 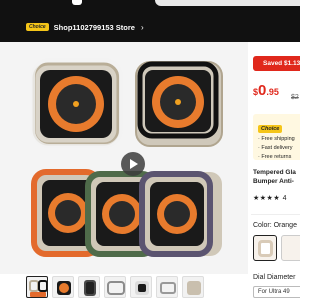 I want to click on chevron-right-icon: ›, so click(x=142, y=27).